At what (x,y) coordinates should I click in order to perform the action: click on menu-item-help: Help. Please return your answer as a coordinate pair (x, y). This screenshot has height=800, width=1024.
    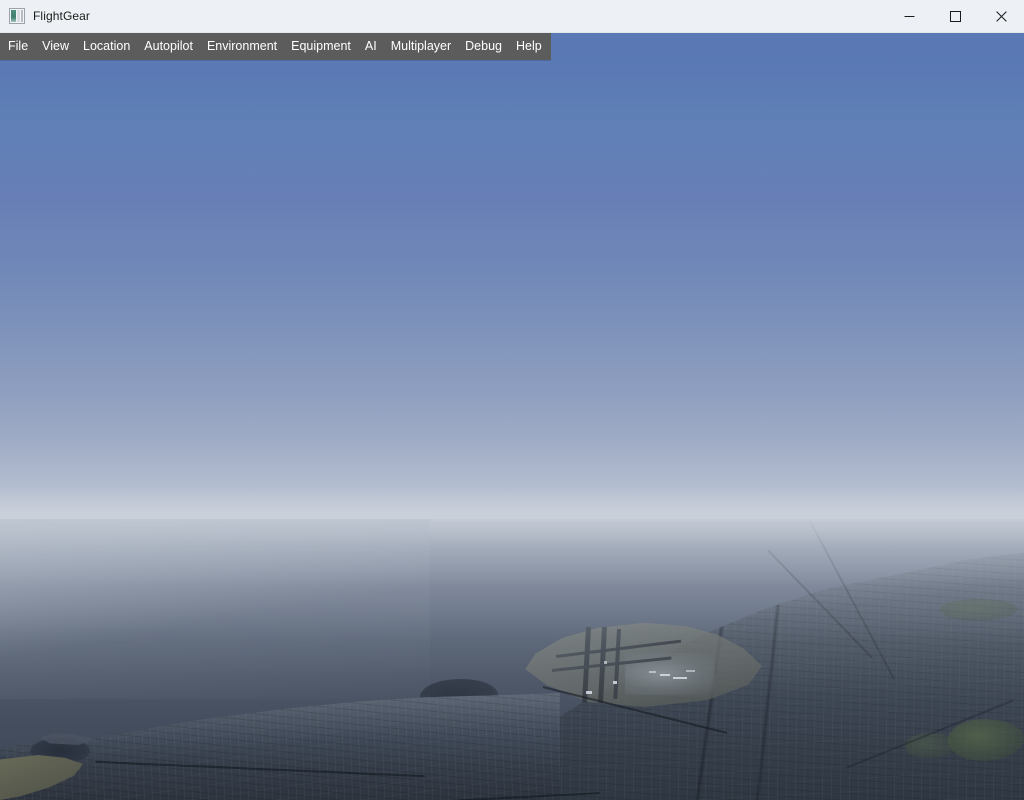
    Looking at the image, I should click on (530, 46).